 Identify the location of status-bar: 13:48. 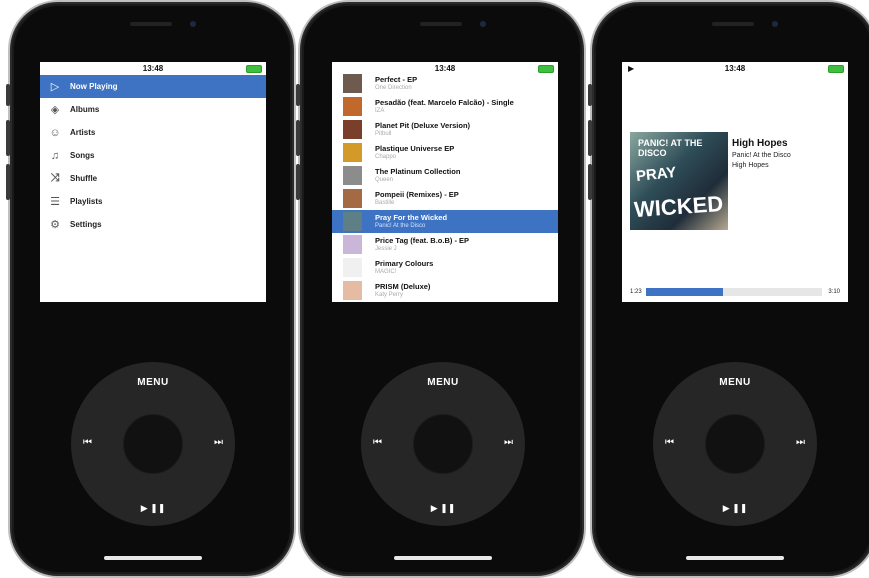
(153, 68).